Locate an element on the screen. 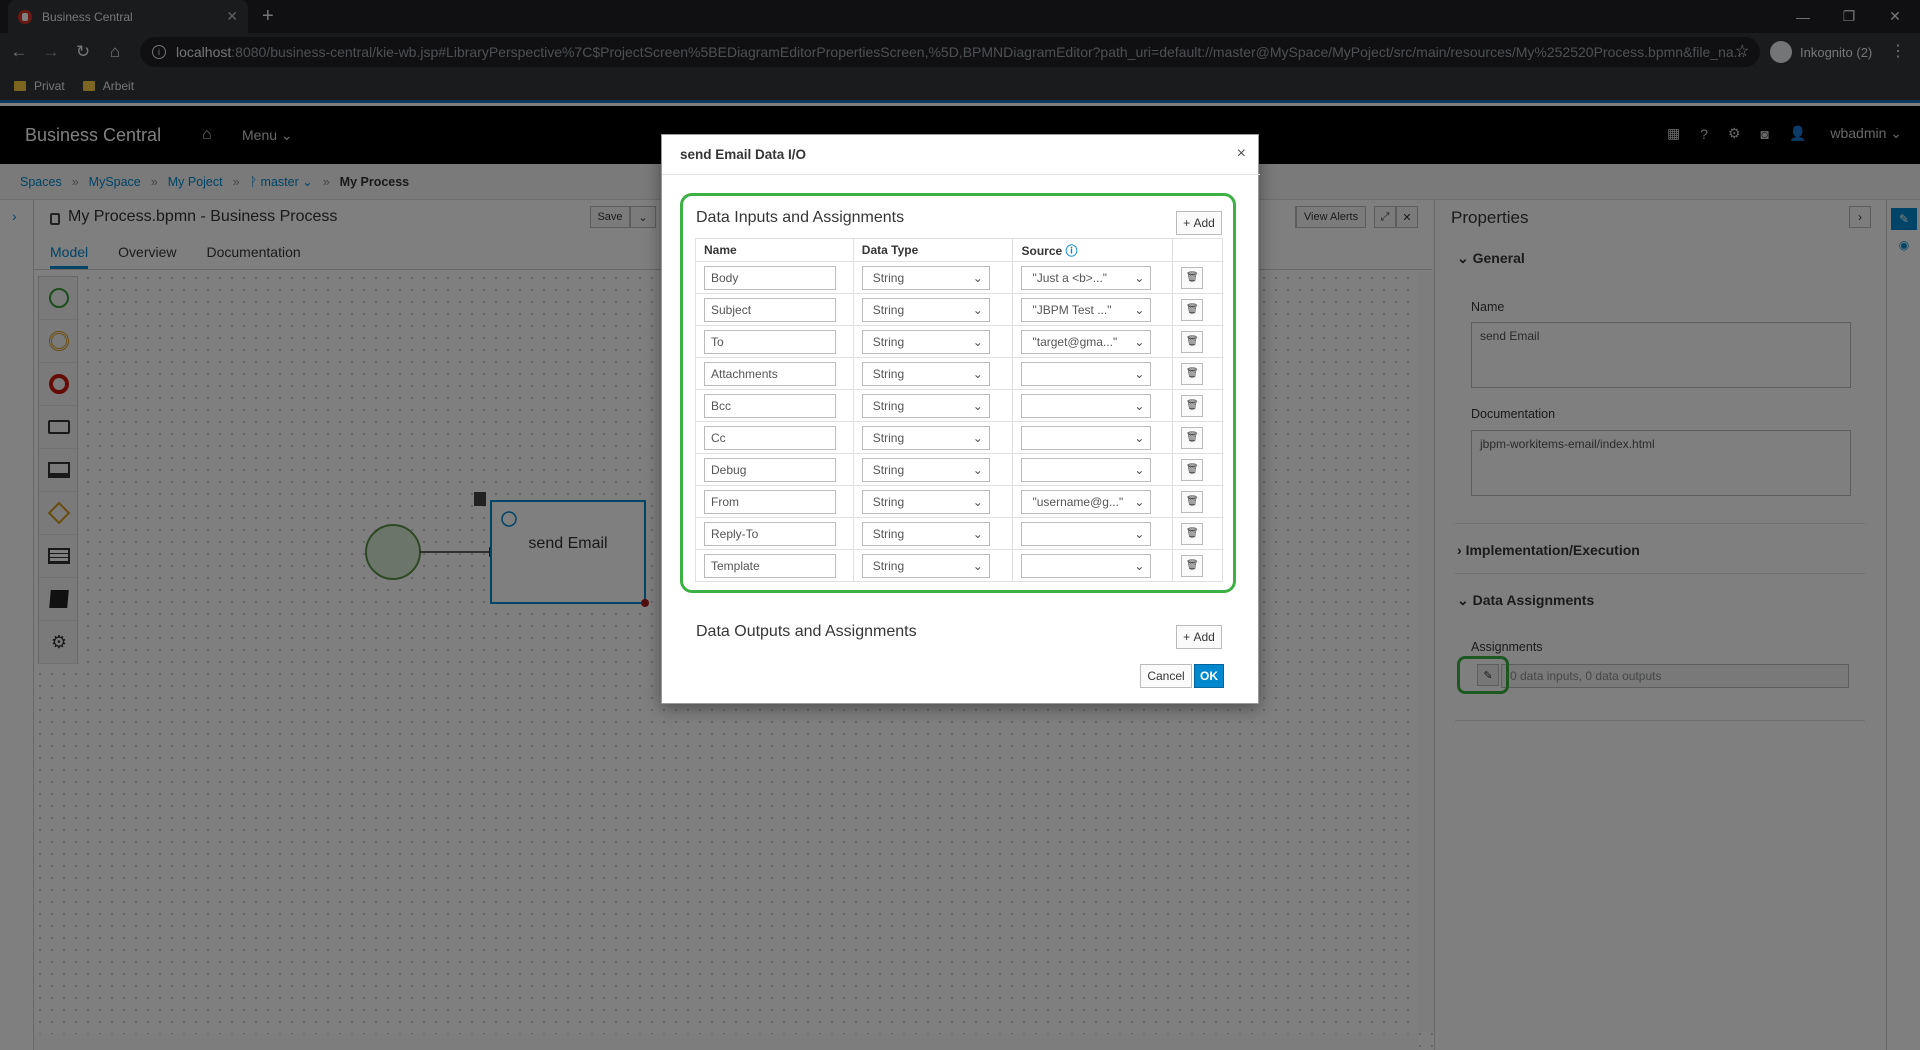 This screenshot has width=1920, height=1050. input-name-field: Cc is located at coordinates (770, 437).